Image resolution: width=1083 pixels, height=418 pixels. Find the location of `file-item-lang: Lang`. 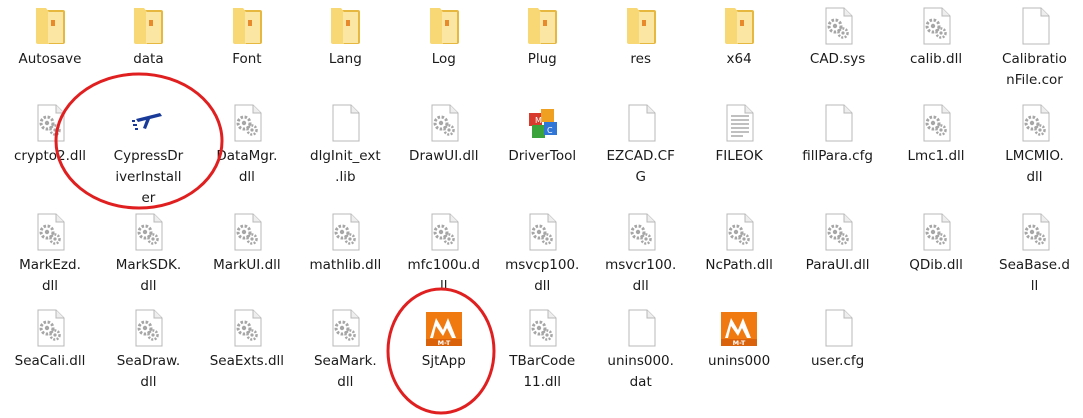

file-item-lang: Lang is located at coordinates (345, 38).